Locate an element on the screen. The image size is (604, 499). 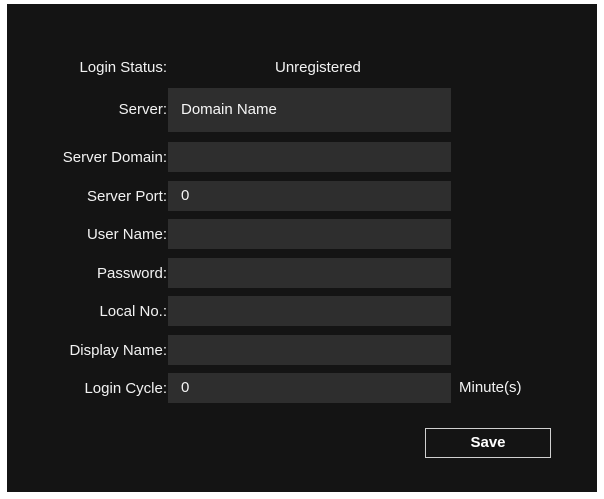
login-status-row: Login Status: Unregistered is located at coordinates (302, 68).